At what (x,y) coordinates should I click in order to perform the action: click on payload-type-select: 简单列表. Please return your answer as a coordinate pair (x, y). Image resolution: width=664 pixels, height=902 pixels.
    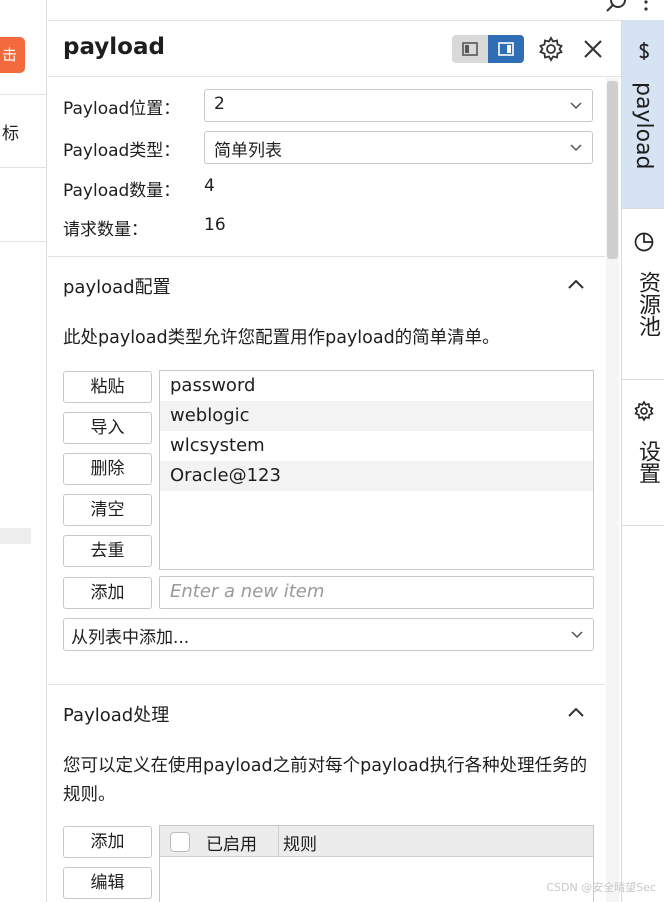
    Looking at the image, I should click on (398, 147).